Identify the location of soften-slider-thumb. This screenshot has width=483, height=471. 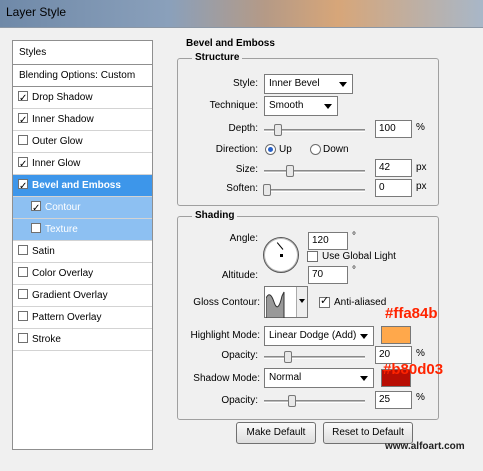
(267, 190).